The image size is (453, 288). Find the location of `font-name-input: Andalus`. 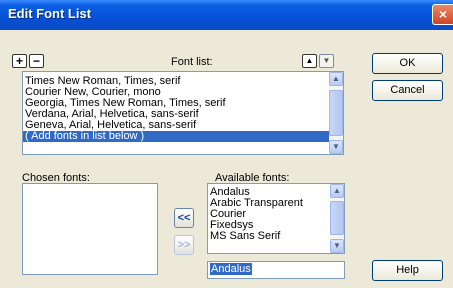

font-name-input: Andalus is located at coordinates (276, 270).